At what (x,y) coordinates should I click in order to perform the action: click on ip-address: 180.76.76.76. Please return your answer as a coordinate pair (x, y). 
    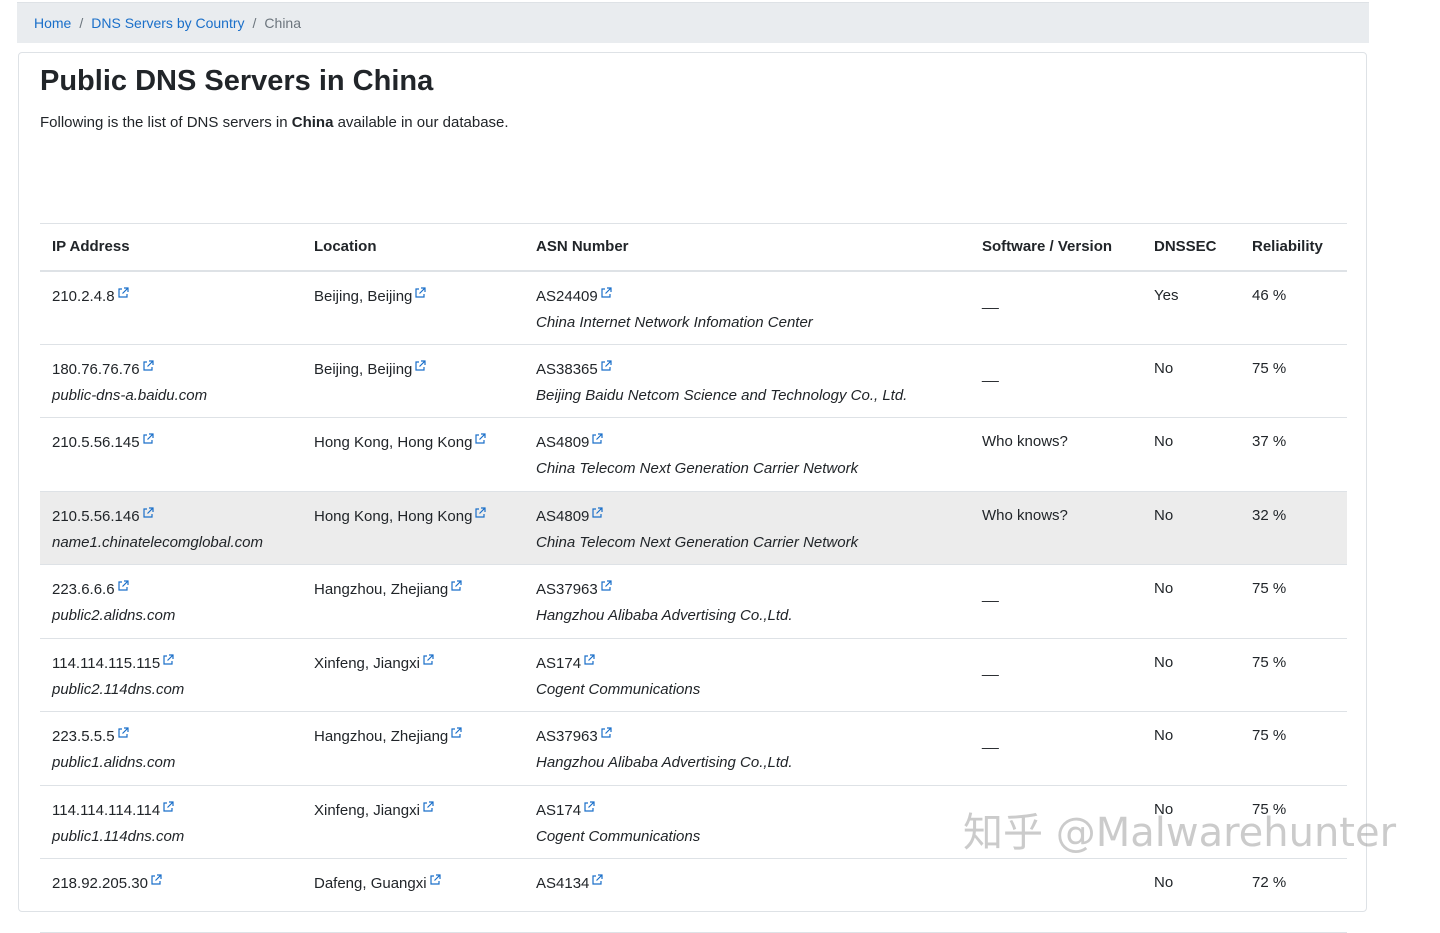
    Looking at the image, I should click on (96, 369).